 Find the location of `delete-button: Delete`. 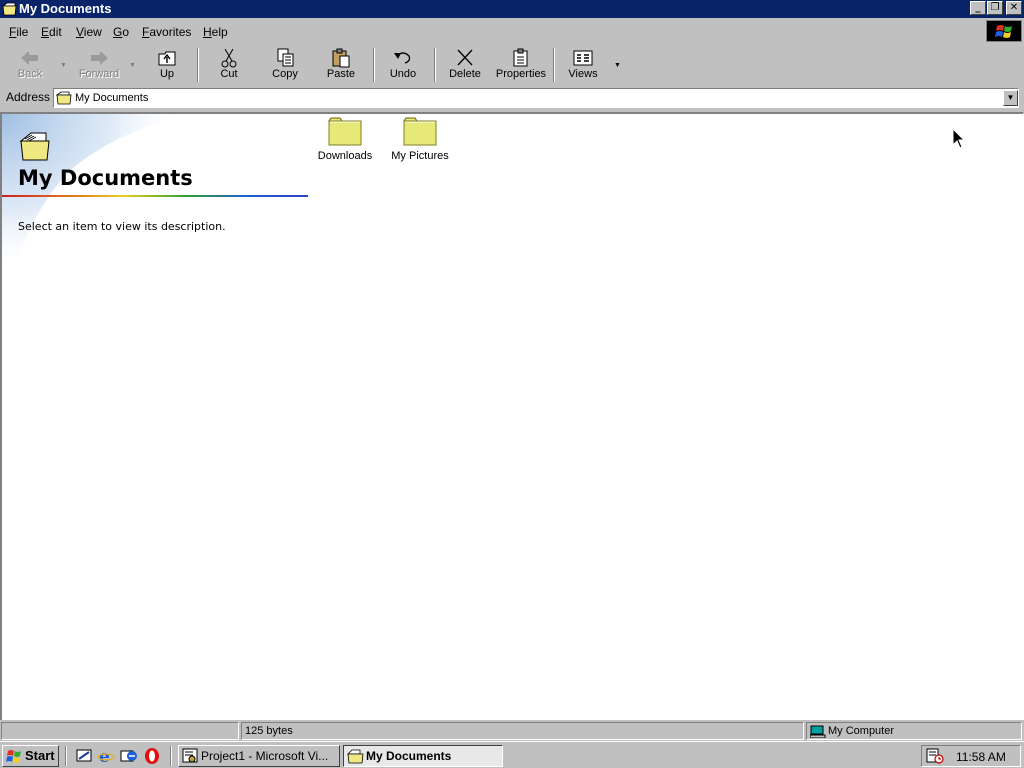

delete-button: Delete is located at coordinates (465, 65).